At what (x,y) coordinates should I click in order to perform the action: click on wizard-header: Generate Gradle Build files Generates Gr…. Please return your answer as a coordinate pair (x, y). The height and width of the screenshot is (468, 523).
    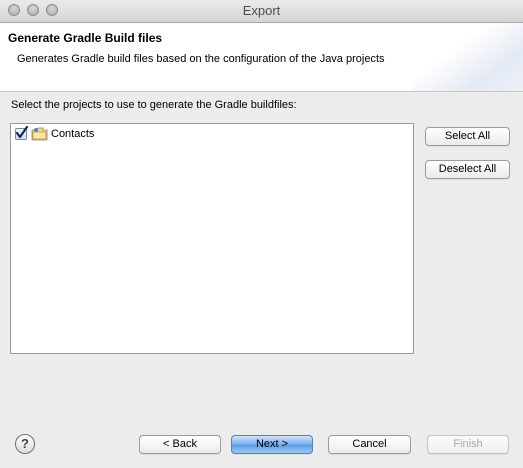
    Looking at the image, I should click on (261, 57).